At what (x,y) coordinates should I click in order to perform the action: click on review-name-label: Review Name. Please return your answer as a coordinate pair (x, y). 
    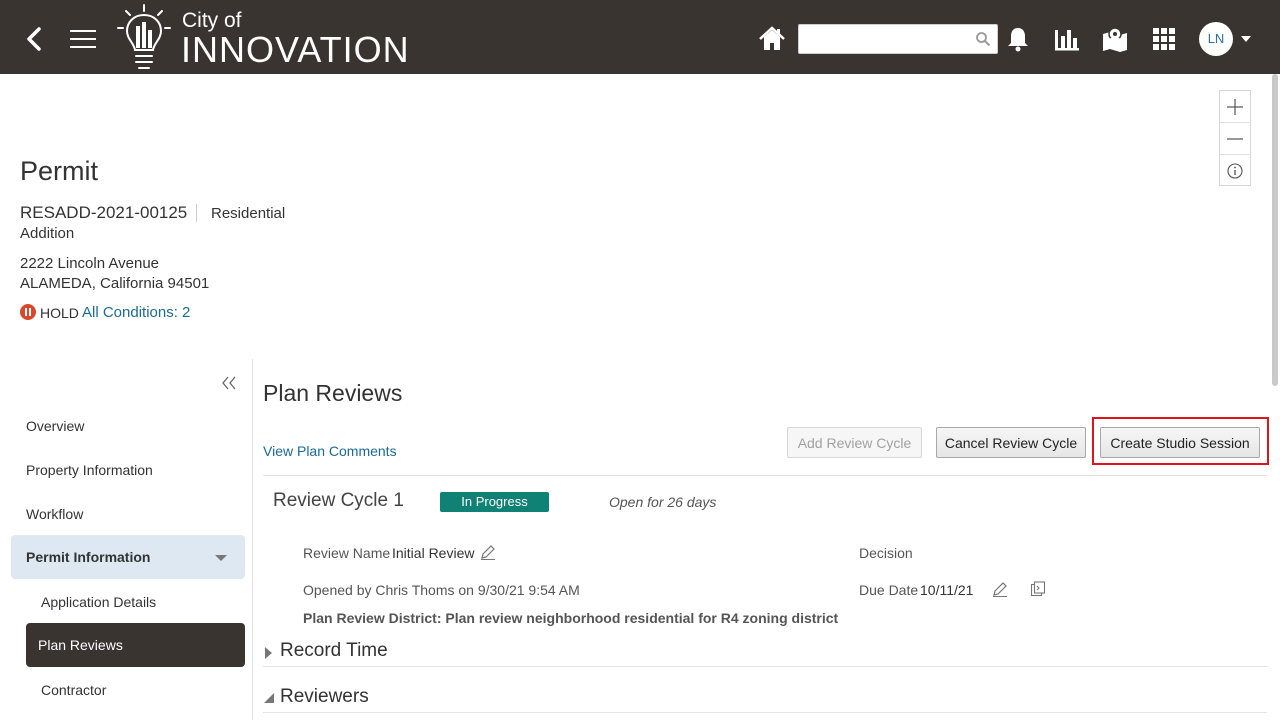
    Looking at the image, I should click on (347, 553).